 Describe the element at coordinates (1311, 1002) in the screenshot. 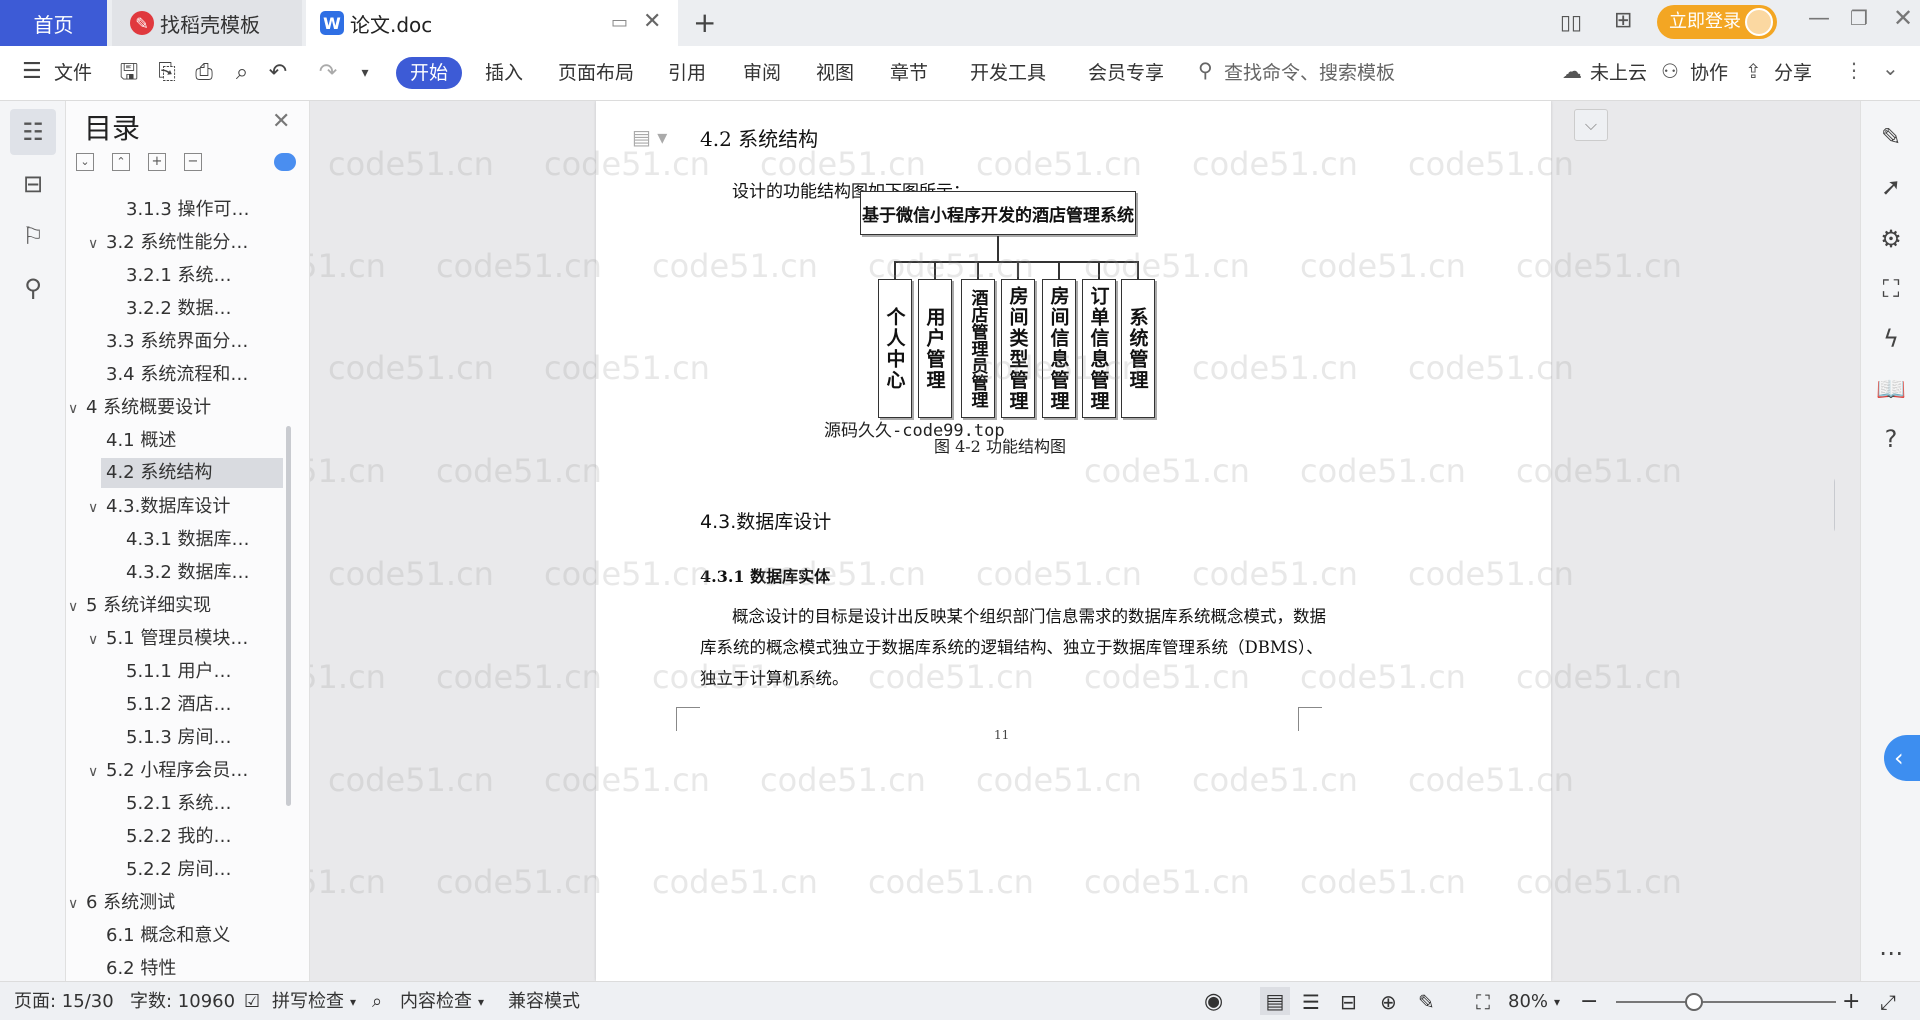

I see `outline-view-icon: ☰` at that location.